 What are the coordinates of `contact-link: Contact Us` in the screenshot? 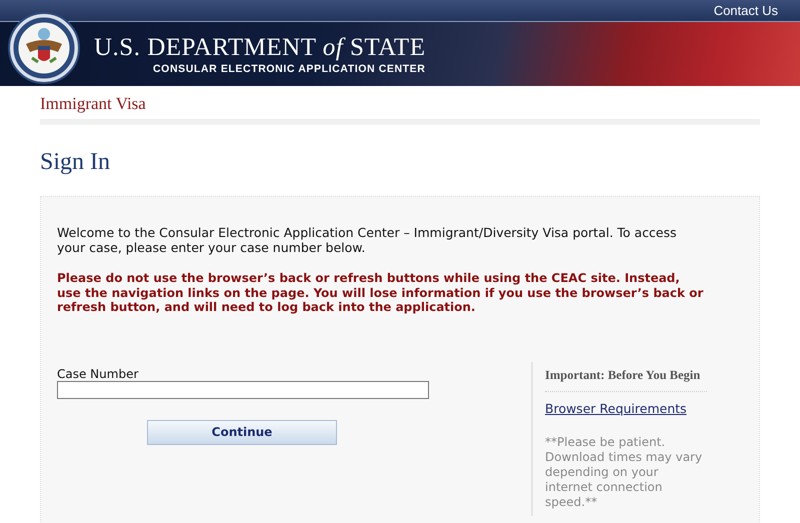 It's located at (746, 10).